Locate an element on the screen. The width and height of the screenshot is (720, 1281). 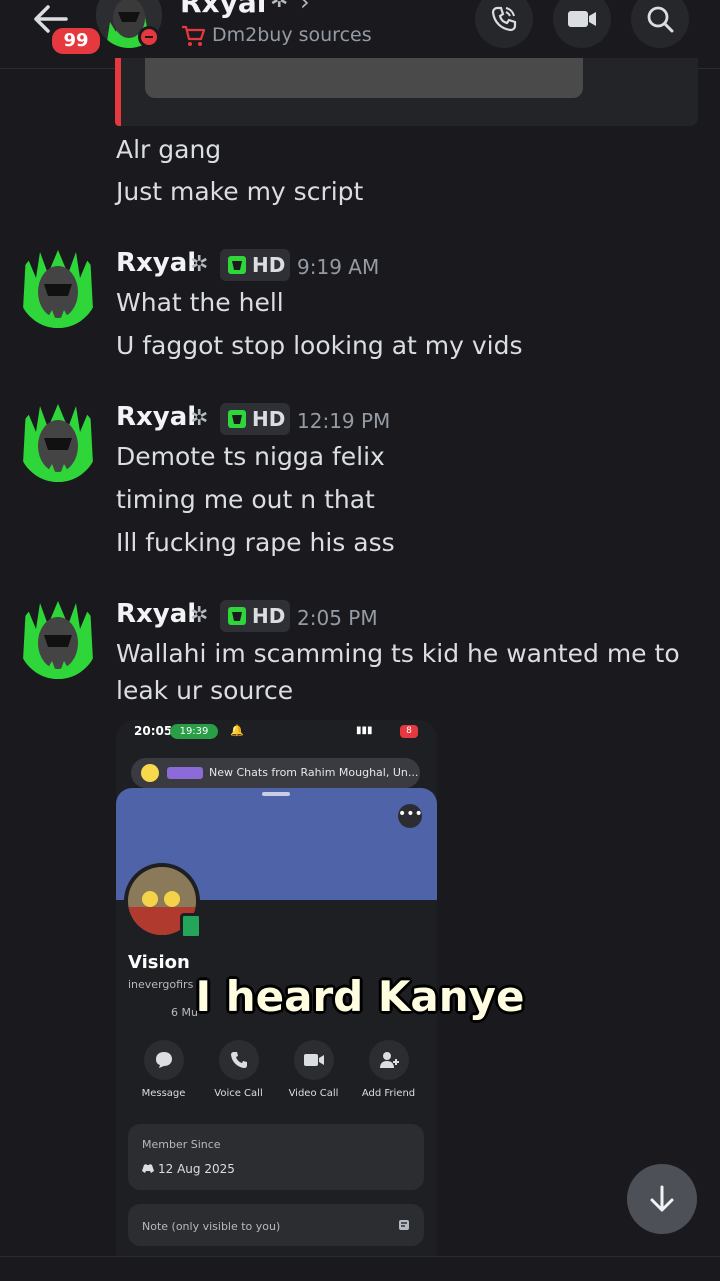
video-caption: I heard Kanye is located at coordinates (360, 996).